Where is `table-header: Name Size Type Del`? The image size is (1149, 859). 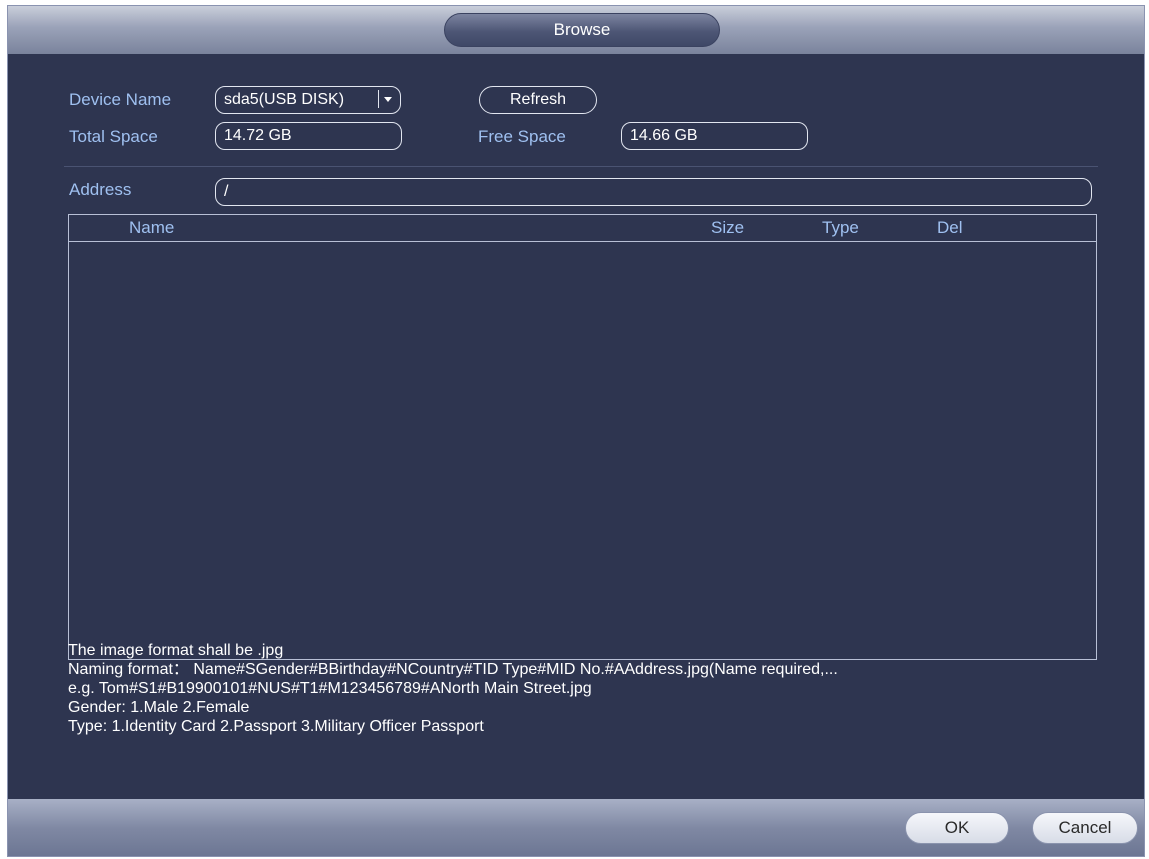 table-header: Name Size Type Del is located at coordinates (582, 228).